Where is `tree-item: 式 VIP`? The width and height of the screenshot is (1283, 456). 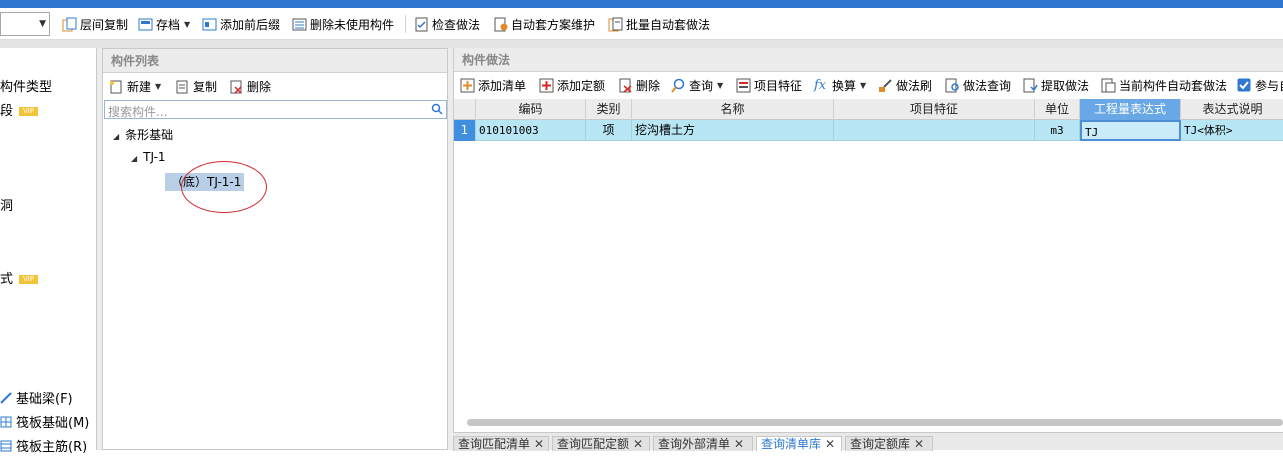 tree-item: 式 VIP is located at coordinates (19, 277).